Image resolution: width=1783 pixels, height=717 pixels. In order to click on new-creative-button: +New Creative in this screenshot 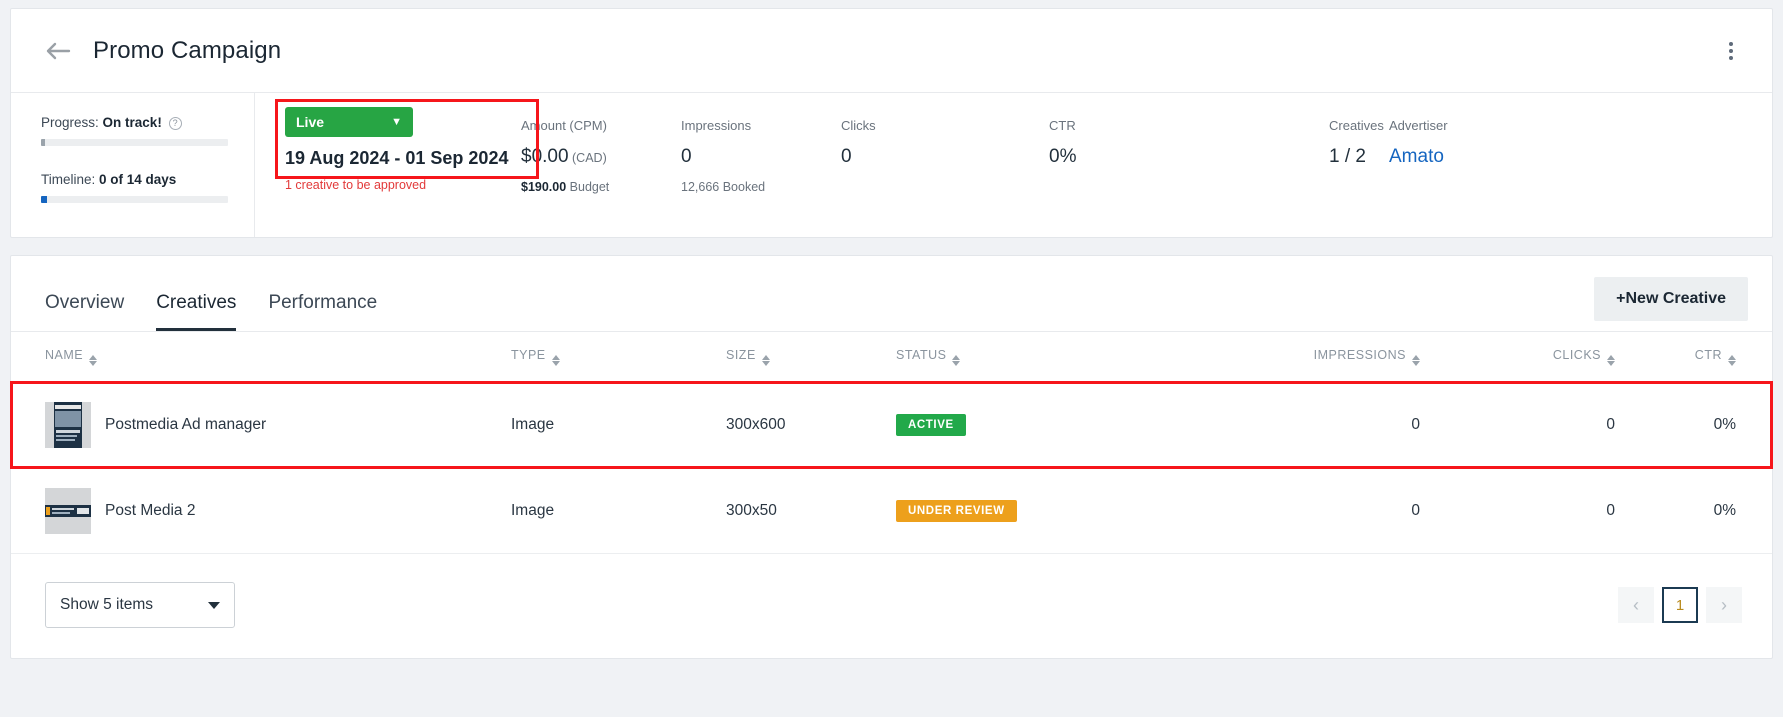, I will do `click(1671, 299)`.